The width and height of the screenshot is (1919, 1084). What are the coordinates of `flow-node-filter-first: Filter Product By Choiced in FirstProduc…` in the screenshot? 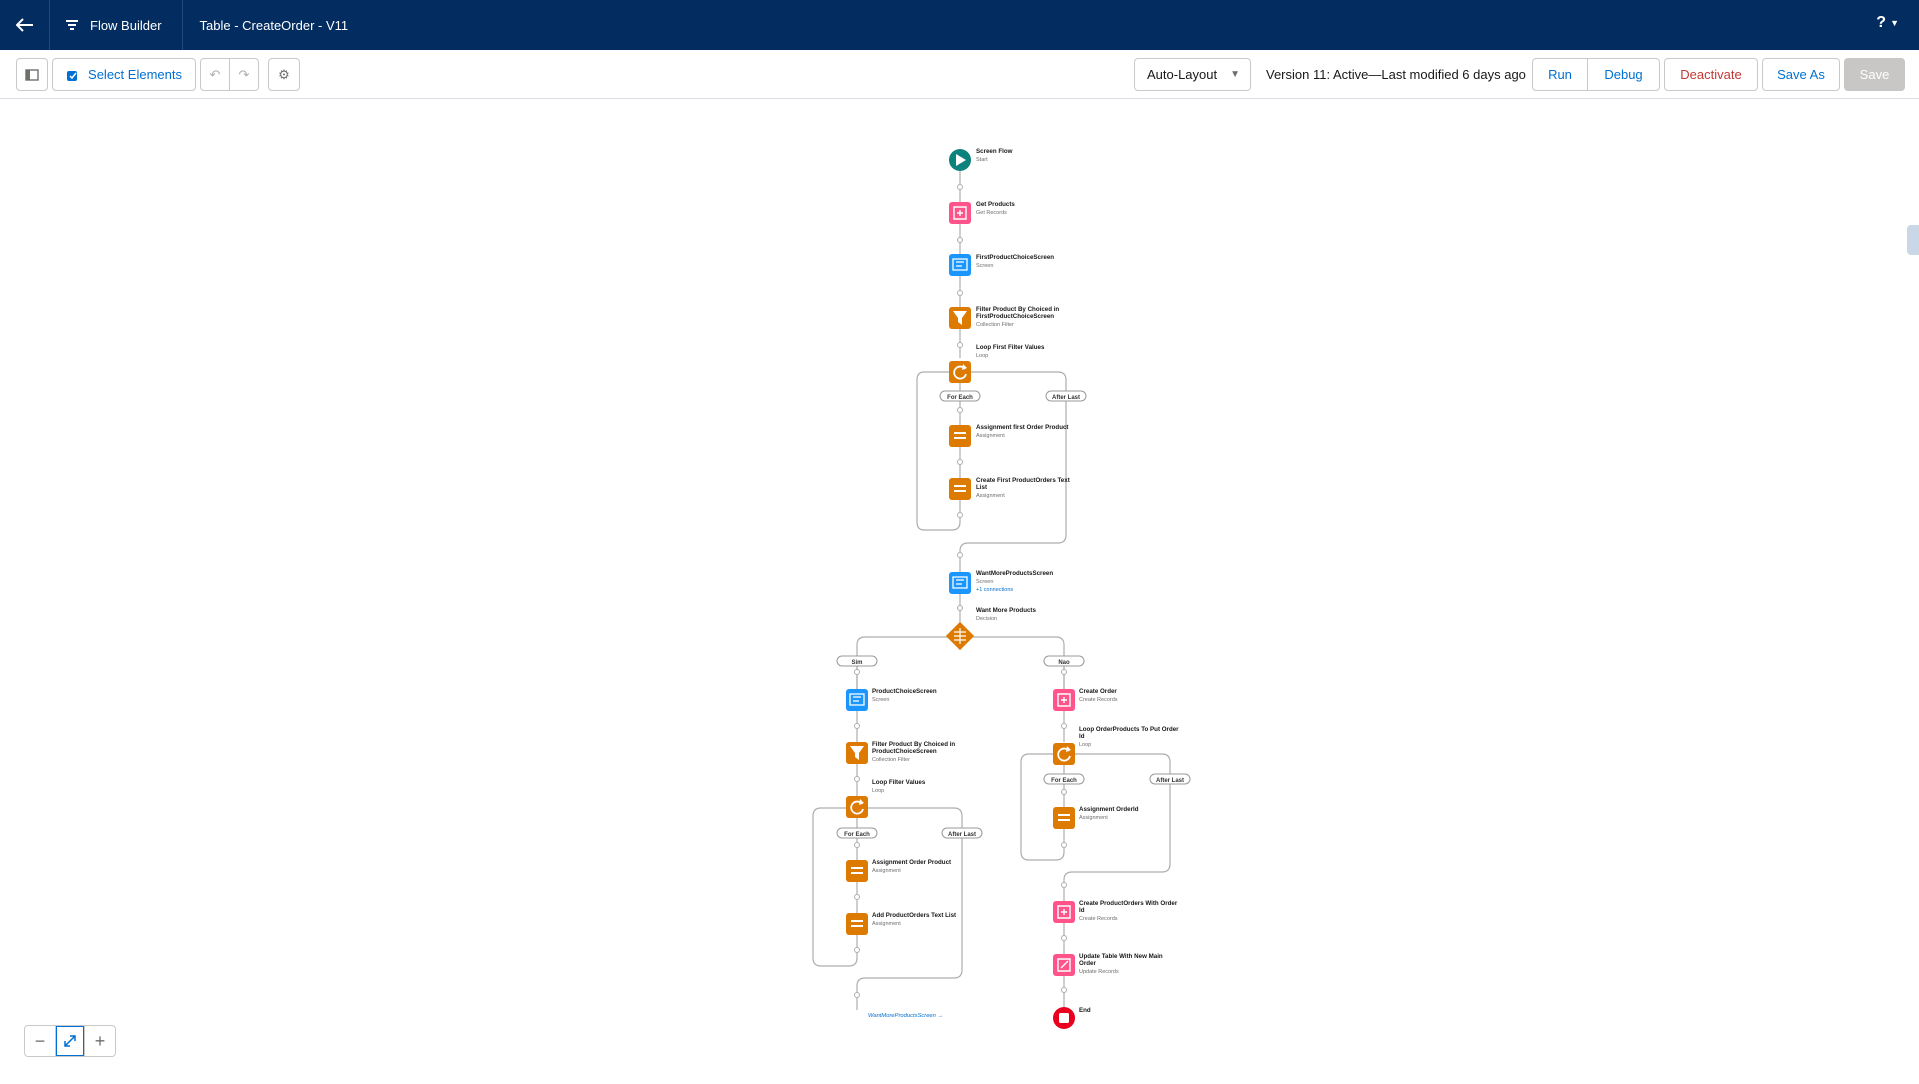 It's located at (1004, 317).